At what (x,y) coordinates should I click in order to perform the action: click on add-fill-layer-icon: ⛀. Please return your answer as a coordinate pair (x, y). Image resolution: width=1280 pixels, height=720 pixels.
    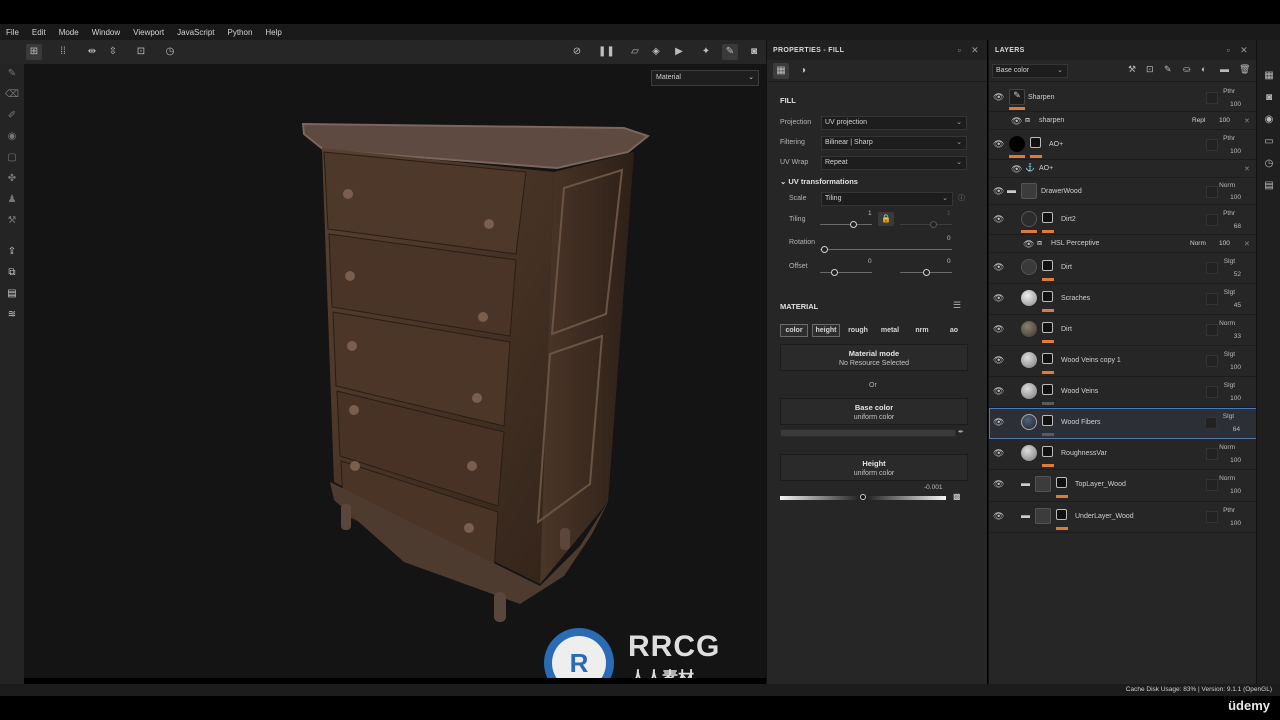
    Looking at the image, I should click on (1187, 69).